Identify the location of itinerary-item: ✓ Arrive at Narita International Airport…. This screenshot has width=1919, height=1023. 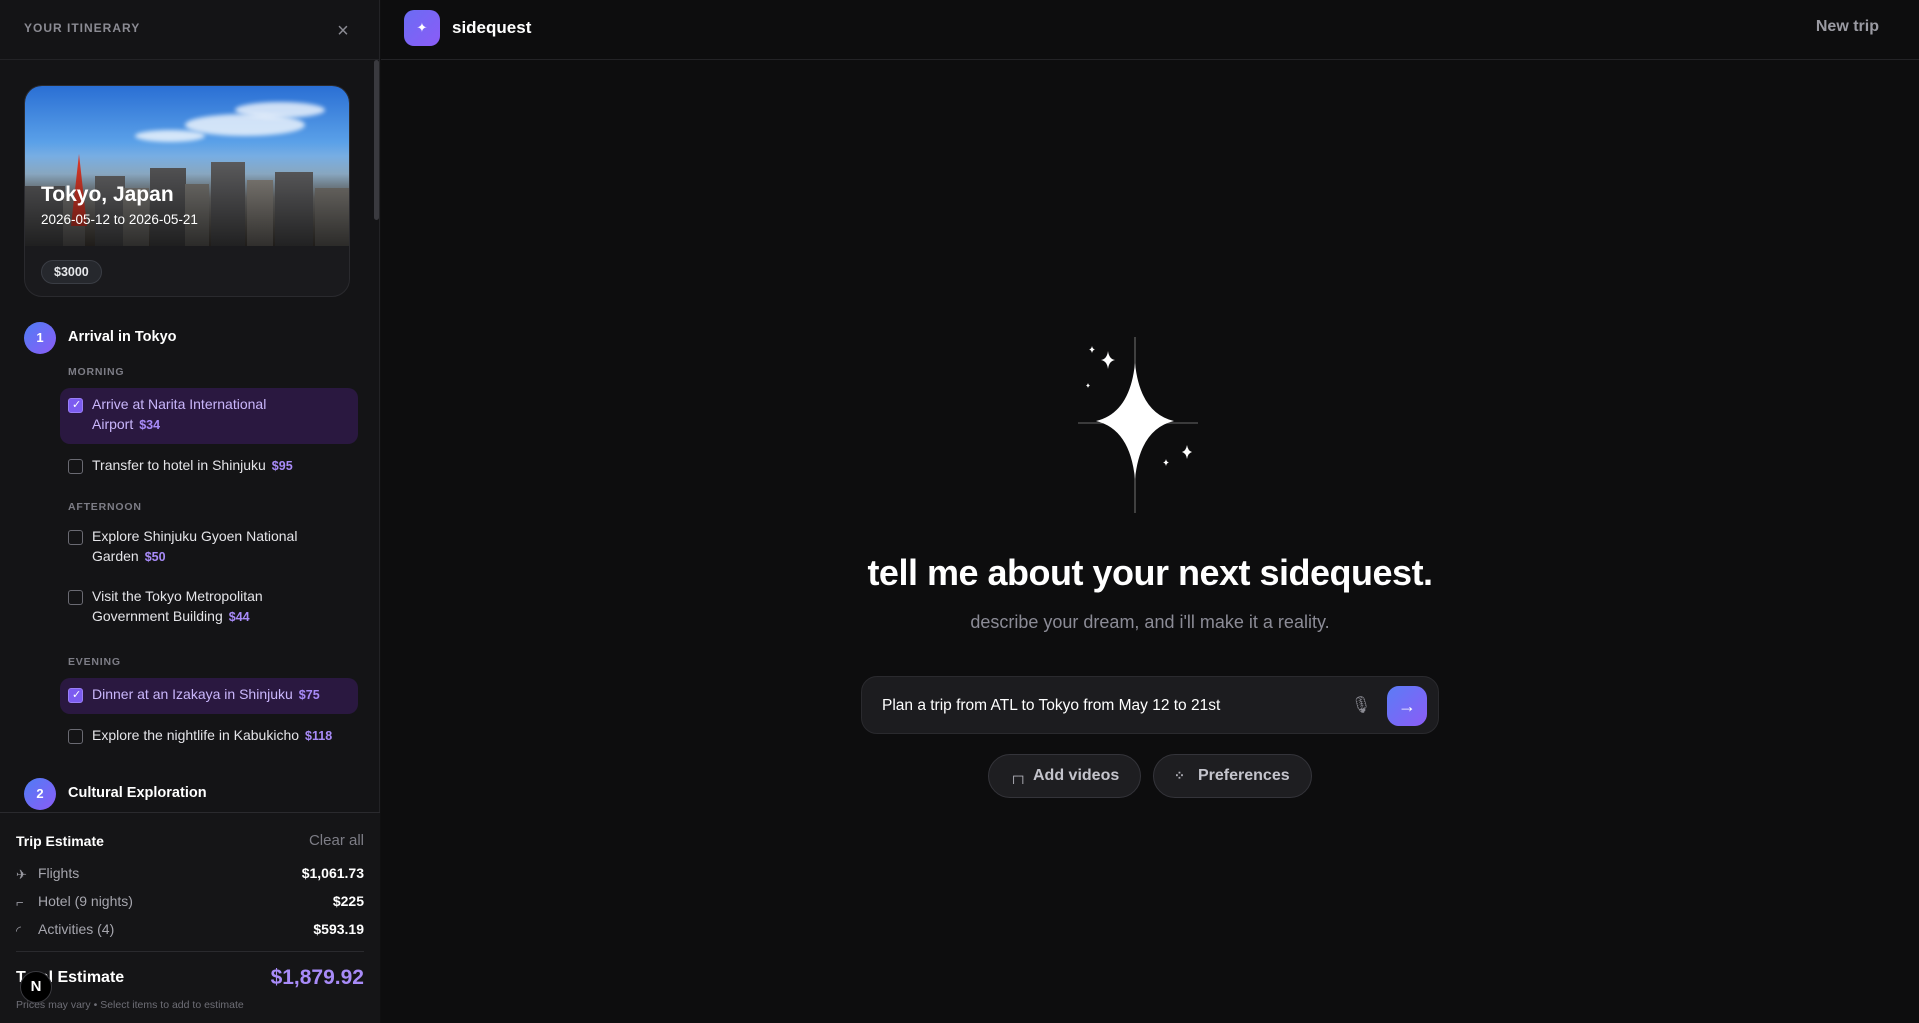
(209, 416).